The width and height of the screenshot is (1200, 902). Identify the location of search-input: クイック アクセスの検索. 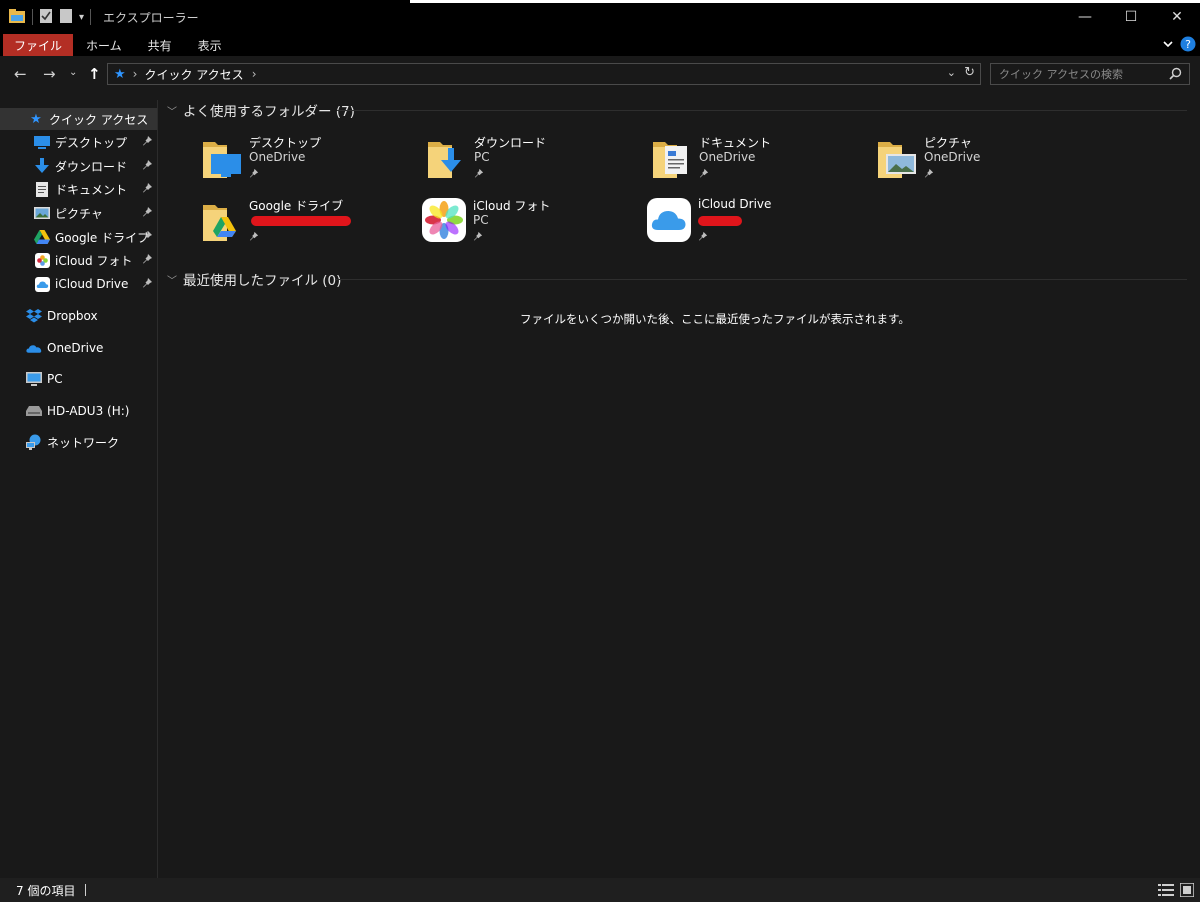
(1090, 74).